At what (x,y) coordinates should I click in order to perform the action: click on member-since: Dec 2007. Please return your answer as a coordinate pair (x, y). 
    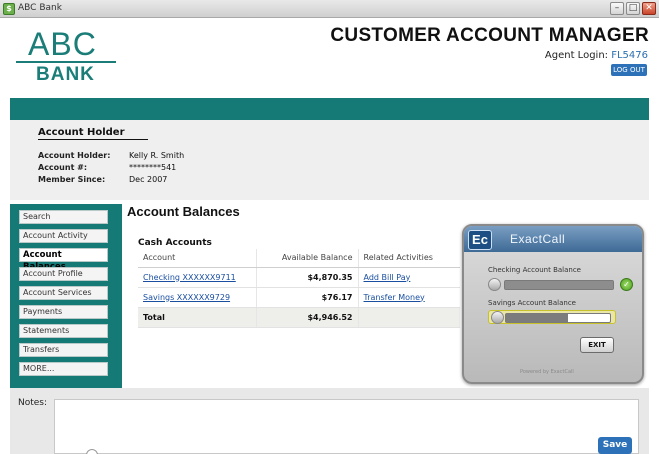
    Looking at the image, I should click on (148, 179).